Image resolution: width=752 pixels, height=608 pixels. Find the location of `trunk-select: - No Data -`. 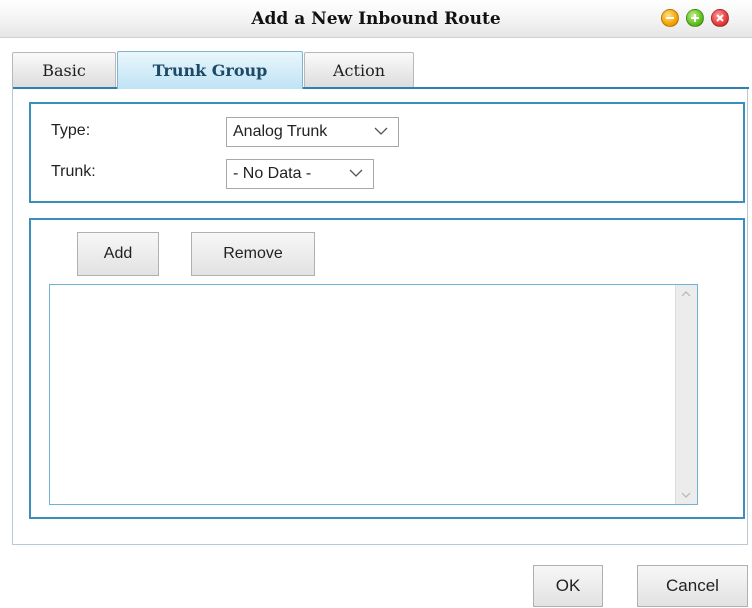

trunk-select: - No Data - is located at coordinates (300, 174).